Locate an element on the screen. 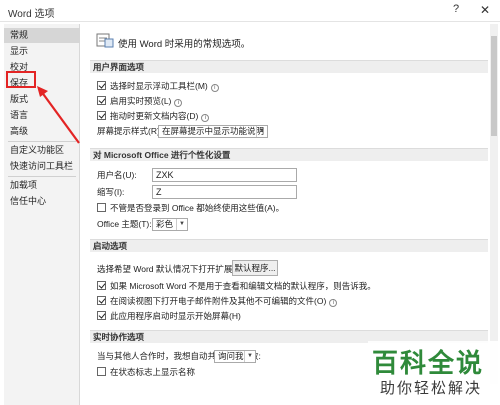 The height and width of the screenshot is (405, 500). option-label: 不管是否登录到 Office 都始终使用这些值(A)。 is located at coordinates (197, 208).